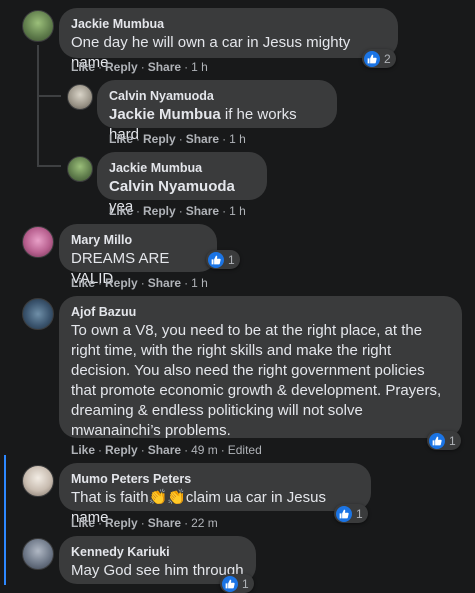 This screenshot has height=593, width=475. I want to click on comment-author: Mary Millo, so click(138, 240).